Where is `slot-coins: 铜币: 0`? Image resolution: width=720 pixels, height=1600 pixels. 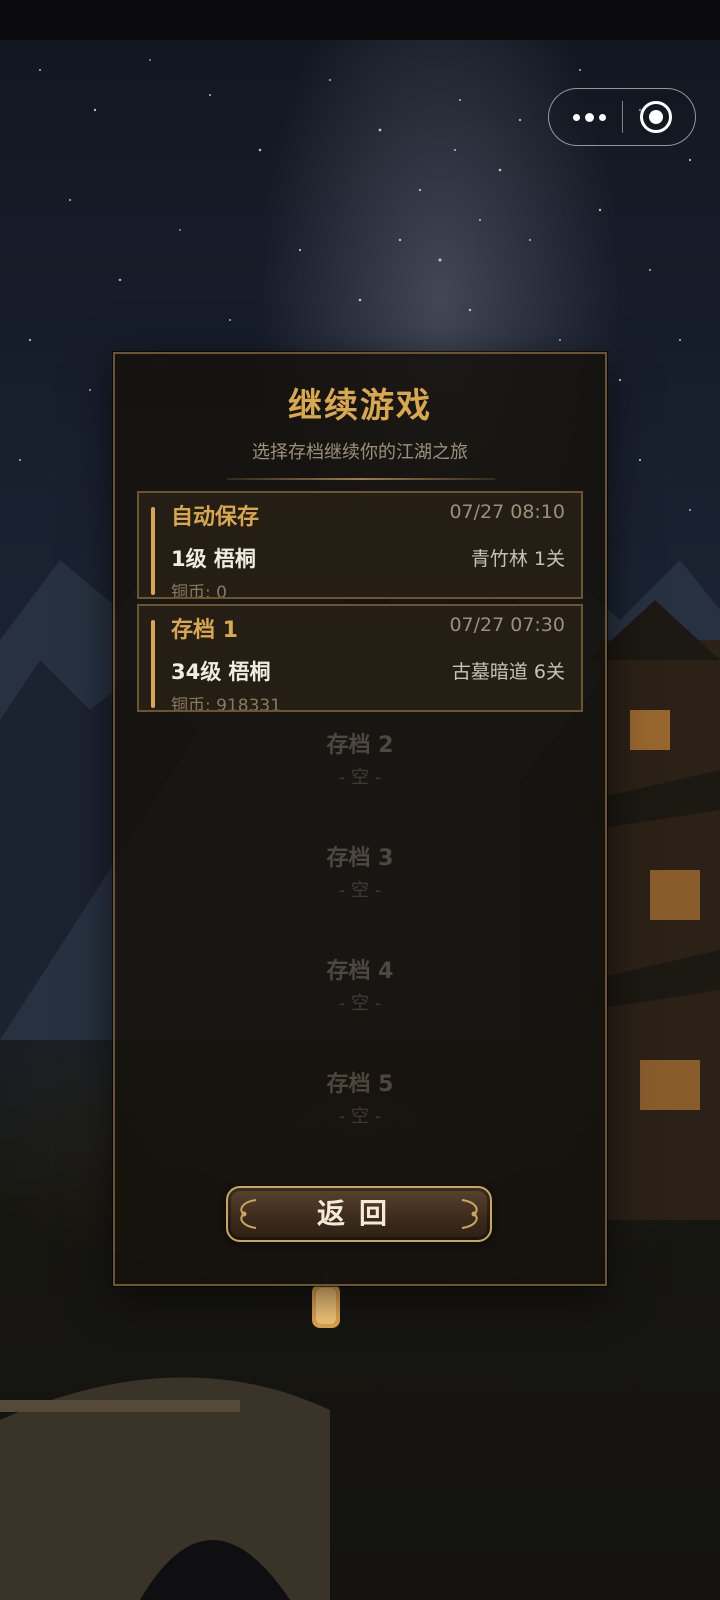
slot-coins: 铜币: 0 is located at coordinates (199, 591).